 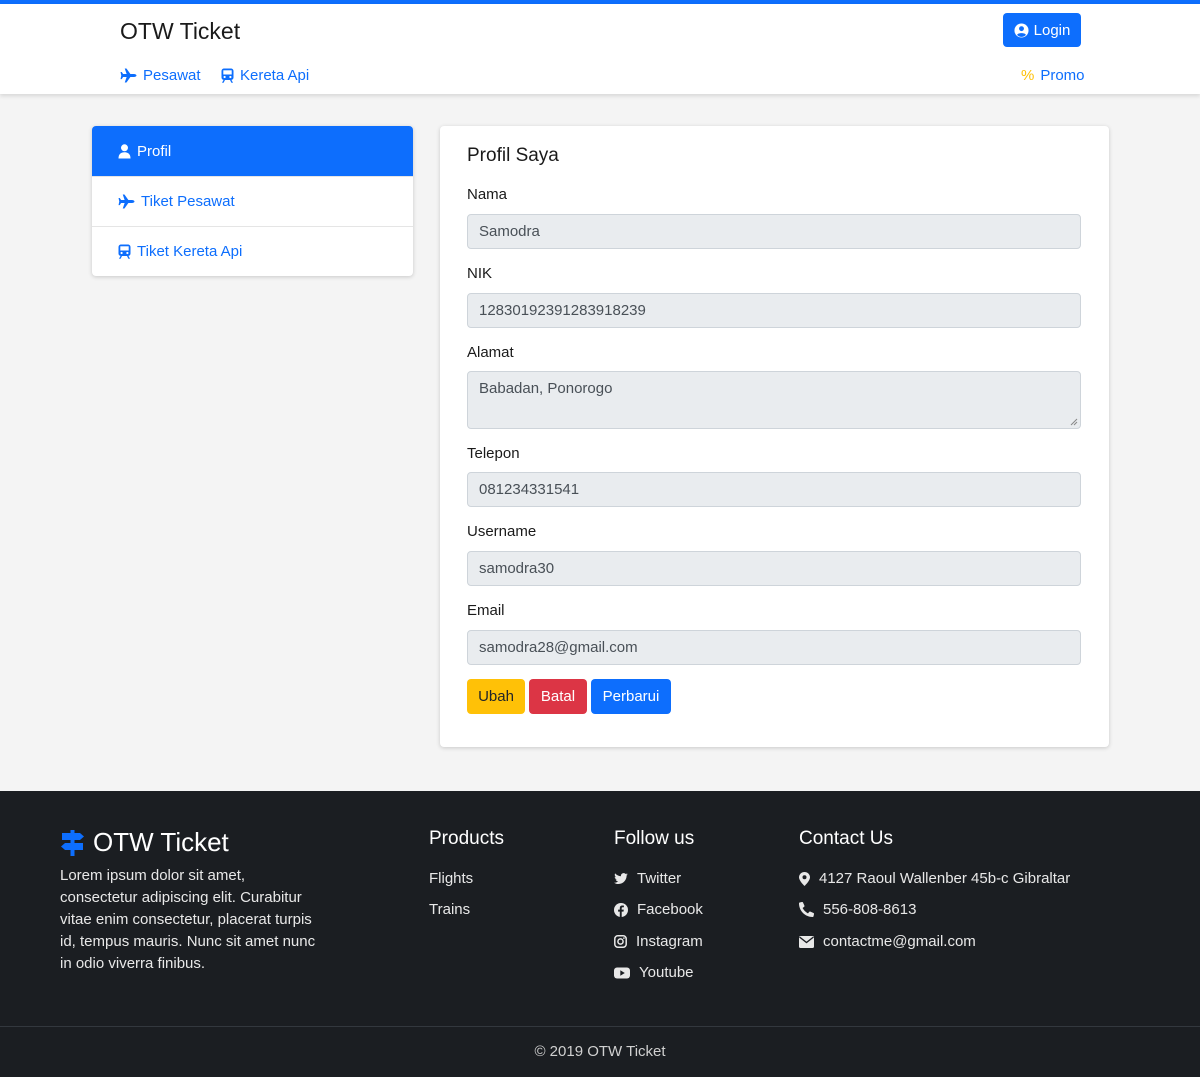 I want to click on contact-phone: 556-808-8613, so click(x=857, y=909).